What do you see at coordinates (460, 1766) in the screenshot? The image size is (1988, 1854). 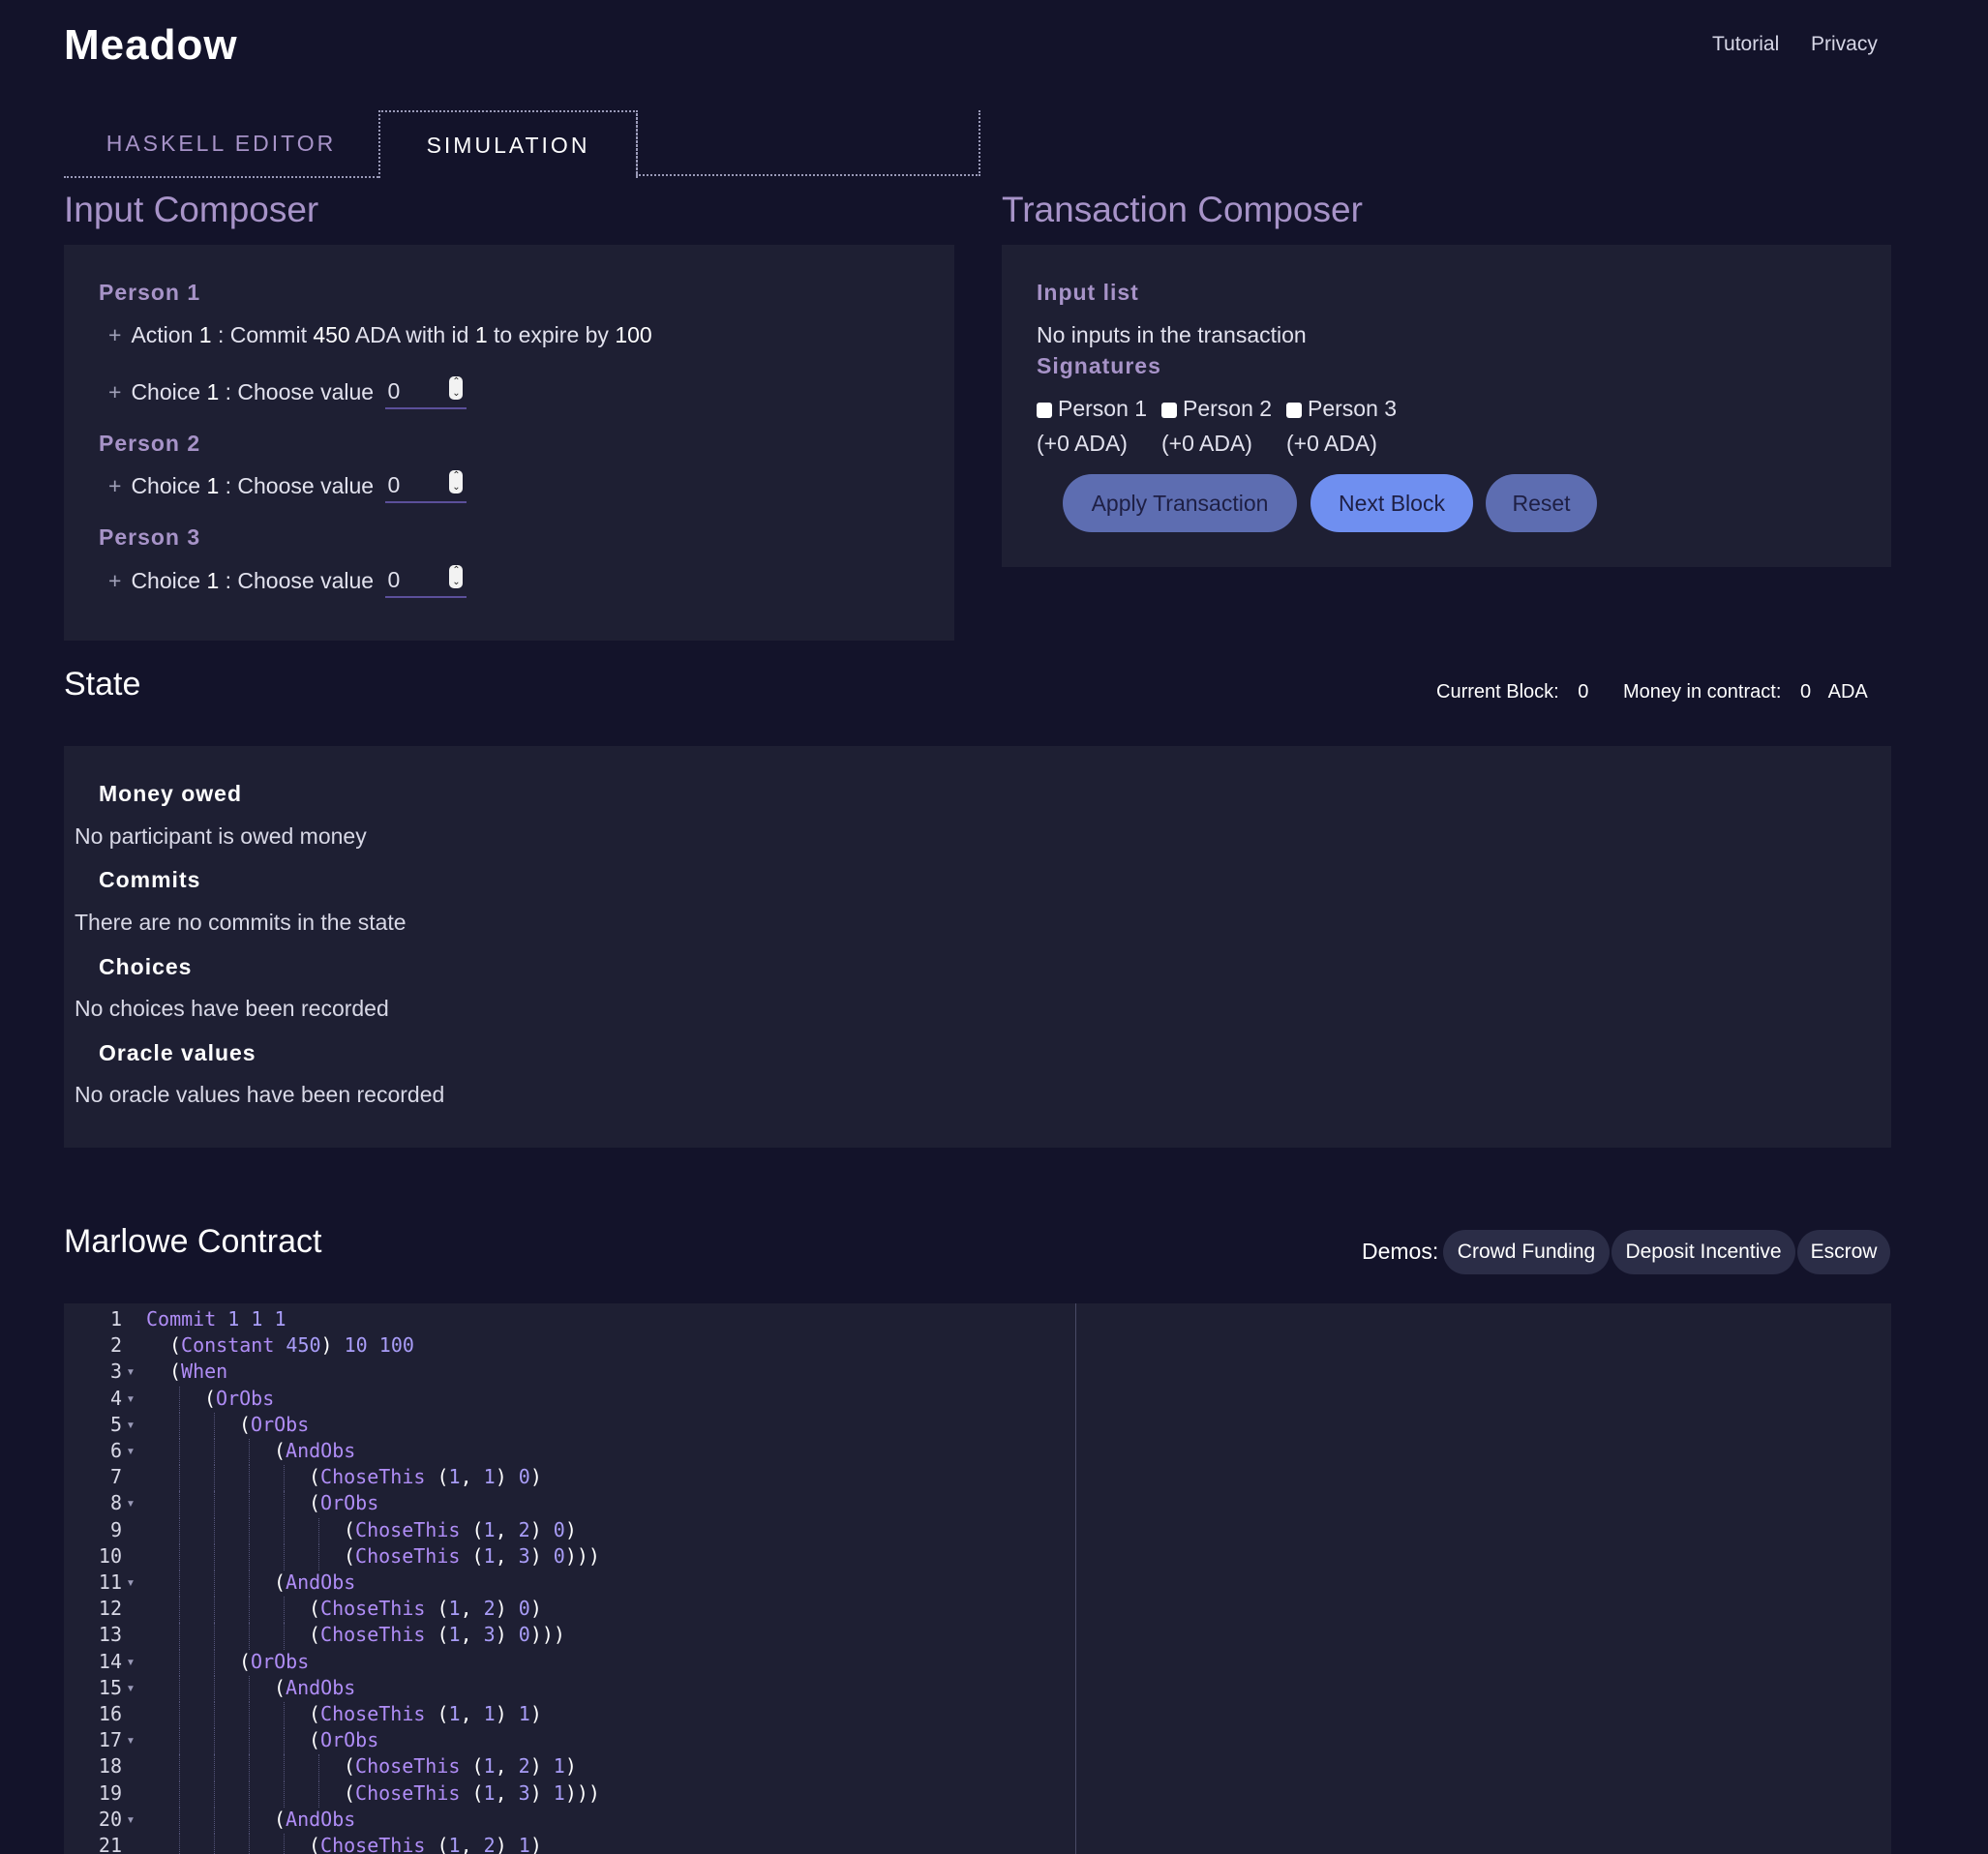 I see `code-line: (ChoseThis (1, 2) 1)` at bounding box center [460, 1766].